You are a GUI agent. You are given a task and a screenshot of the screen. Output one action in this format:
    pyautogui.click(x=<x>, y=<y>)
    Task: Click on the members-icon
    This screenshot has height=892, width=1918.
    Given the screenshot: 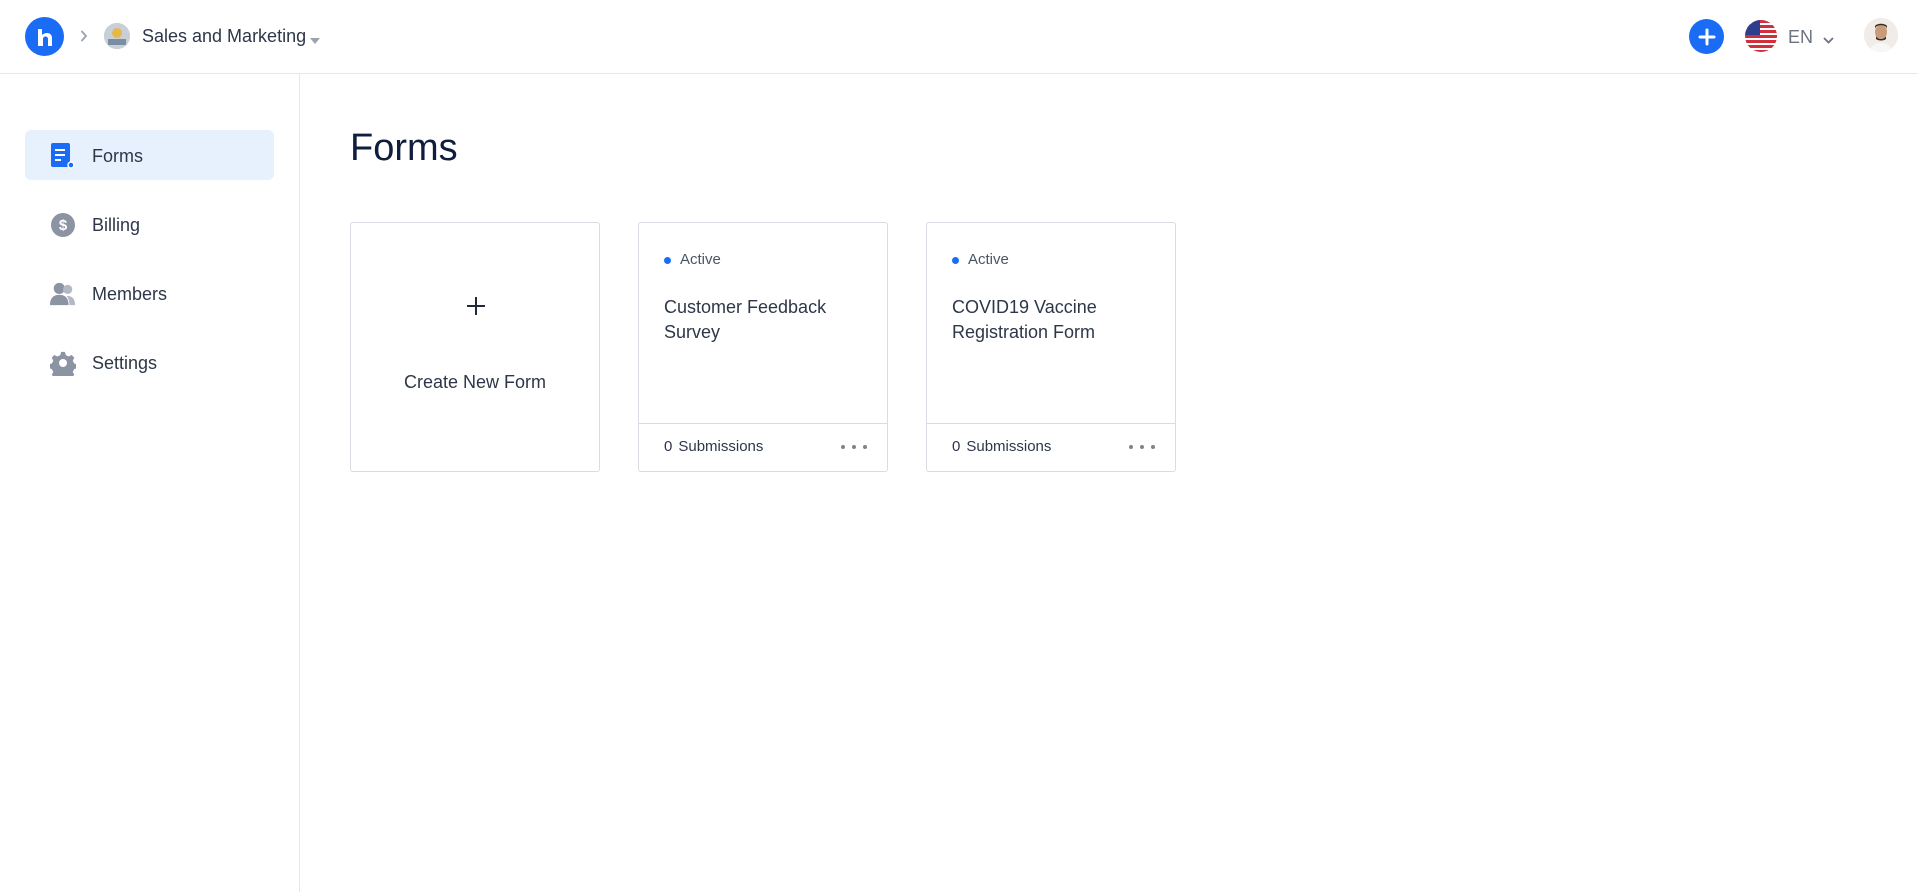 What is the action you would take?
    pyautogui.click(x=63, y=294)
    